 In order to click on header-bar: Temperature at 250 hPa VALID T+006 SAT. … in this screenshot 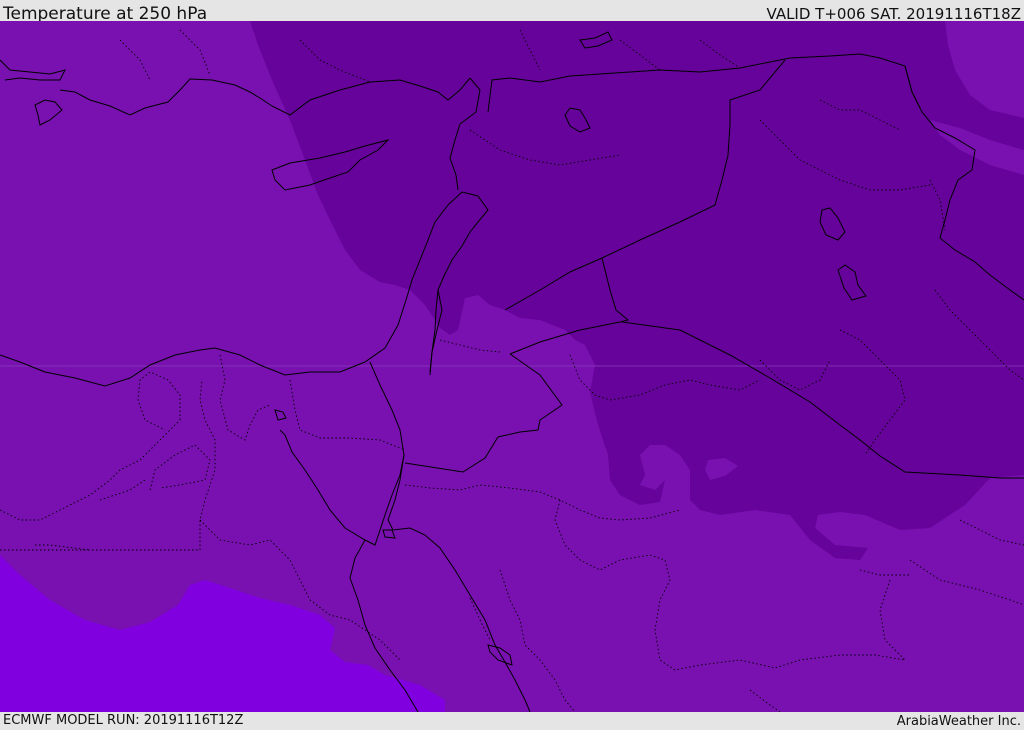, I will do `click(512, 12)`.